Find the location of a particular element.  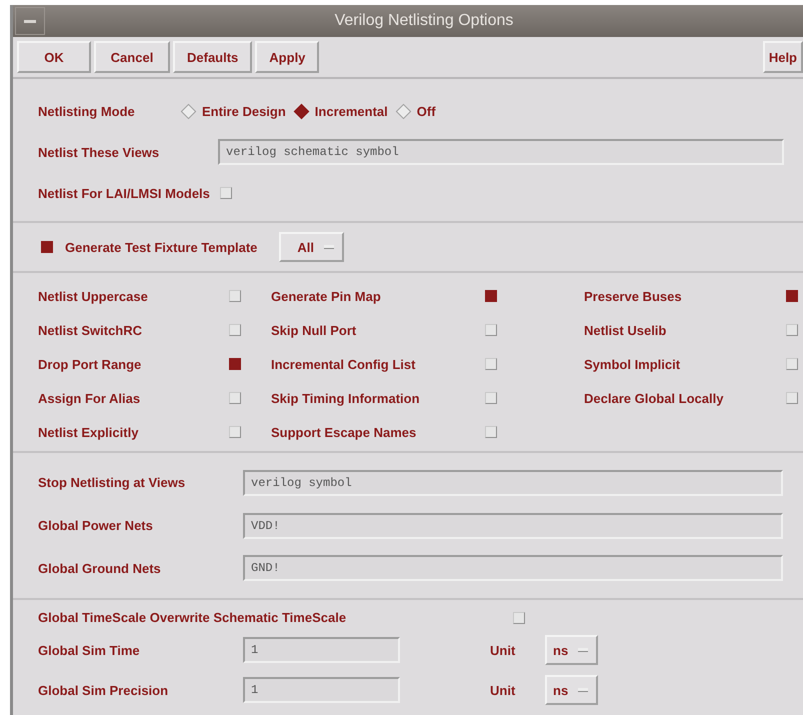

input-field: GND! is located at coordinates (513, 568).